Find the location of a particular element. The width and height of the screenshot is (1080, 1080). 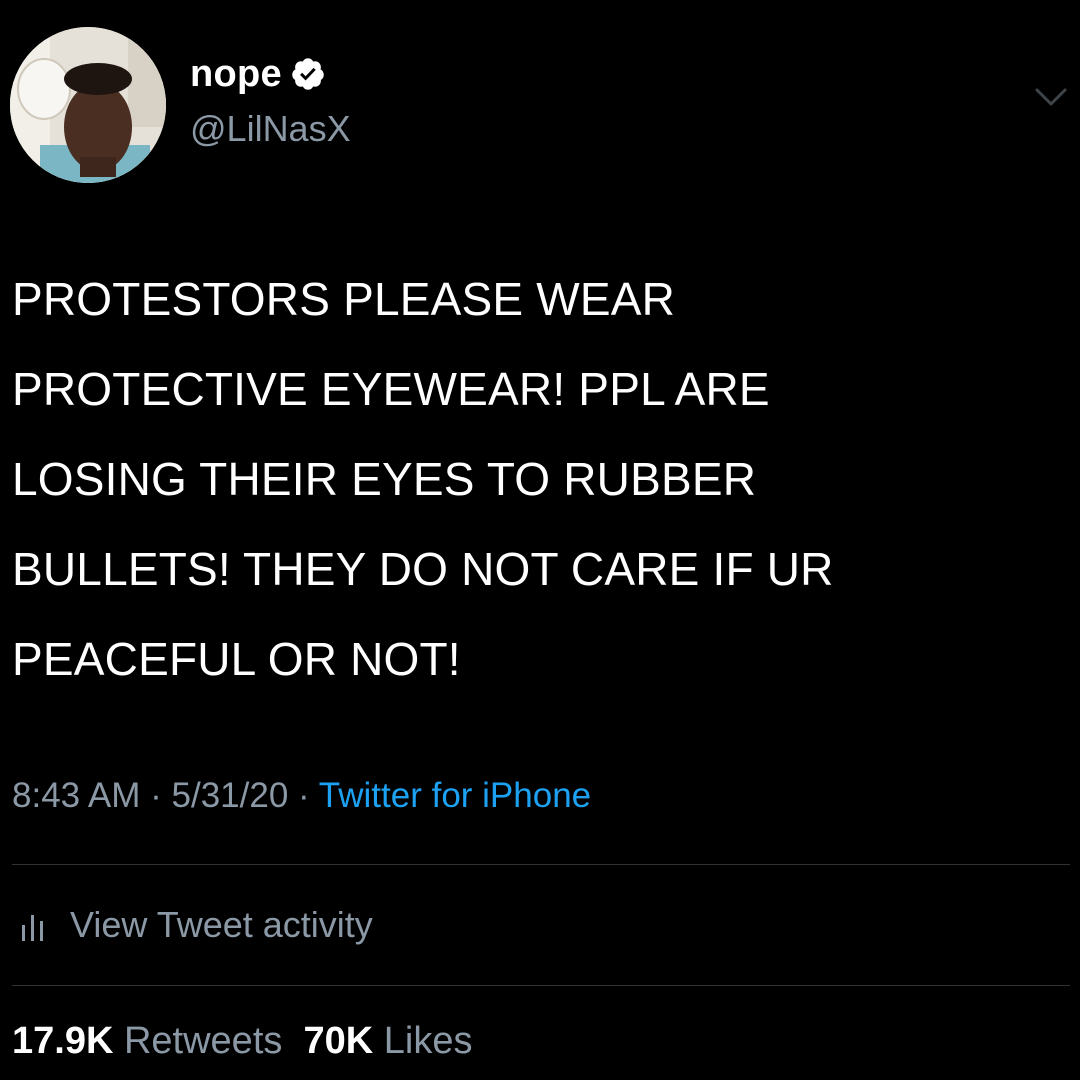

likes-count: 70K is located at coordinates (338, 1041).